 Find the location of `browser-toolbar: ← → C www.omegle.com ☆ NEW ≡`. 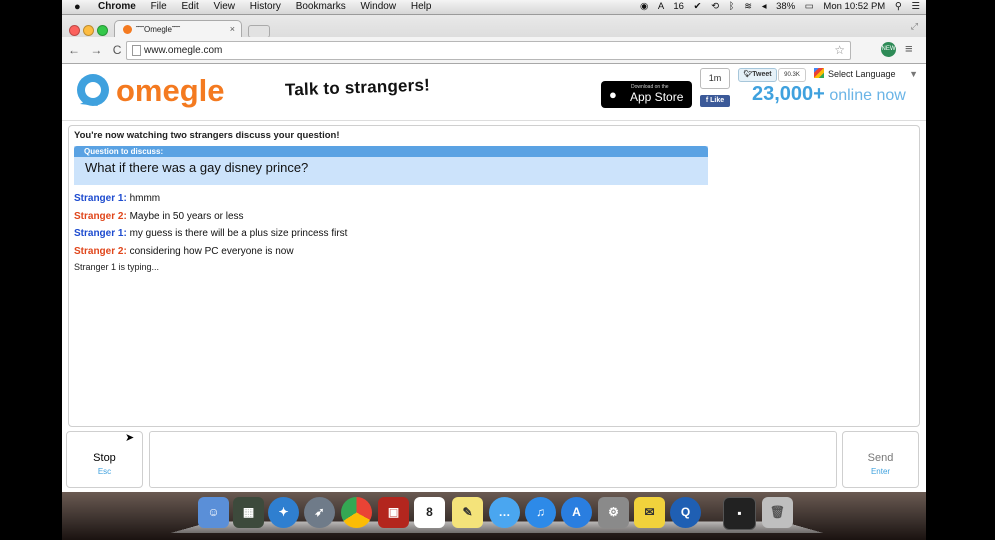

browser-toolbar: ← → C www.omegle.com ☆ NEW ≡ is located at coordinates (494, 50).